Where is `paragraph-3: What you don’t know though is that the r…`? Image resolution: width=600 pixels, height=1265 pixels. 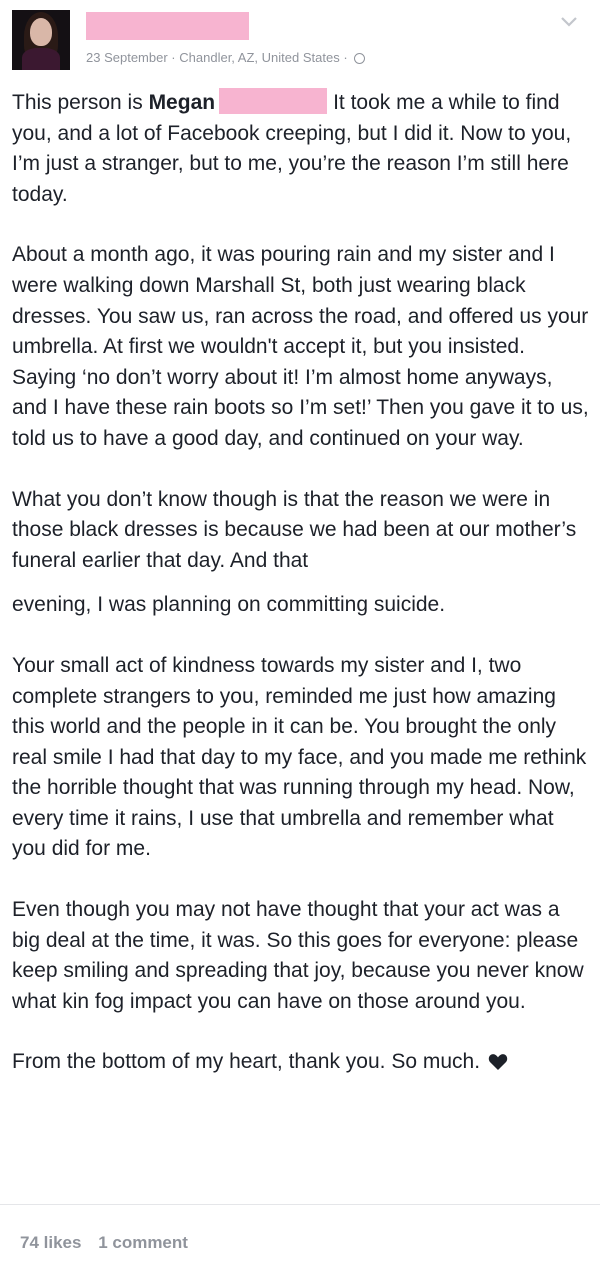 paragraph-3: What you don’t know though is that the r… is located at coordinates (294, 529).